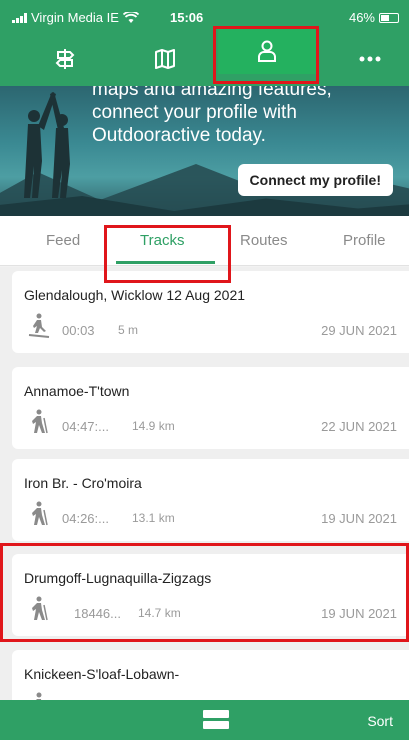 The height and width of the screenshot is (740, 409). I want to click on nav-routes-signpost, so click(65, 59).